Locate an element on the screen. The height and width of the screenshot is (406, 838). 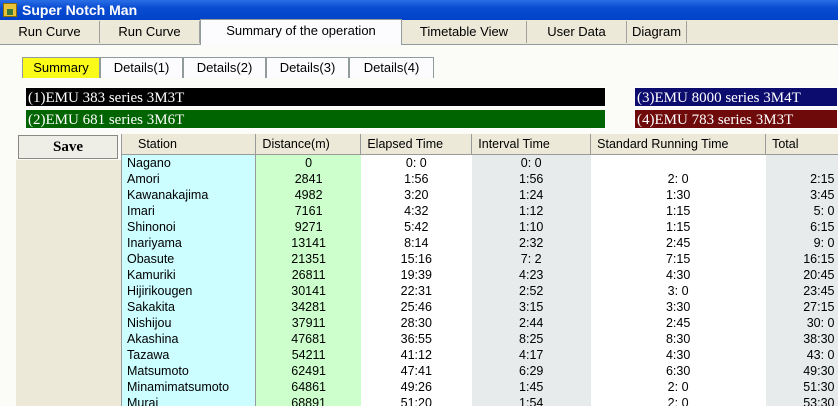
station-cell: Matsumoto is located at coordinates (189, 371).